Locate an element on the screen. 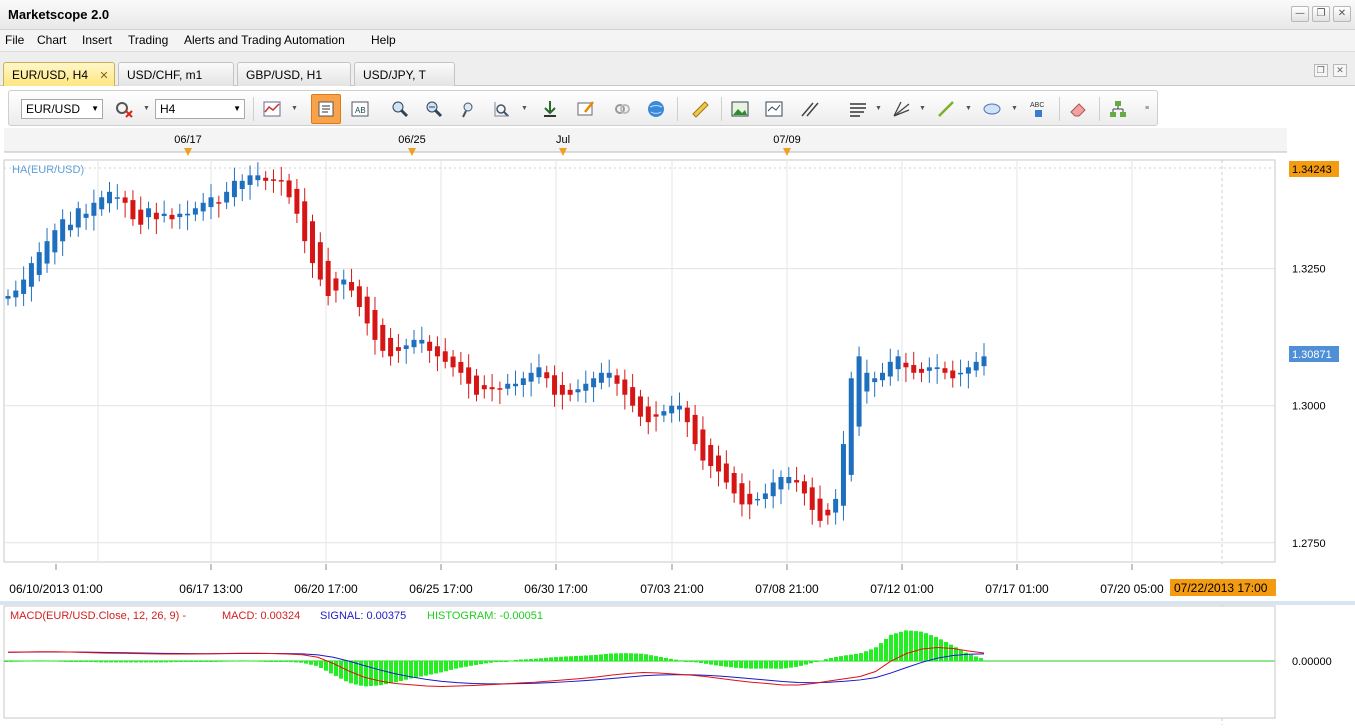  indicator-icon: AB is located at coordinates (360, 109).